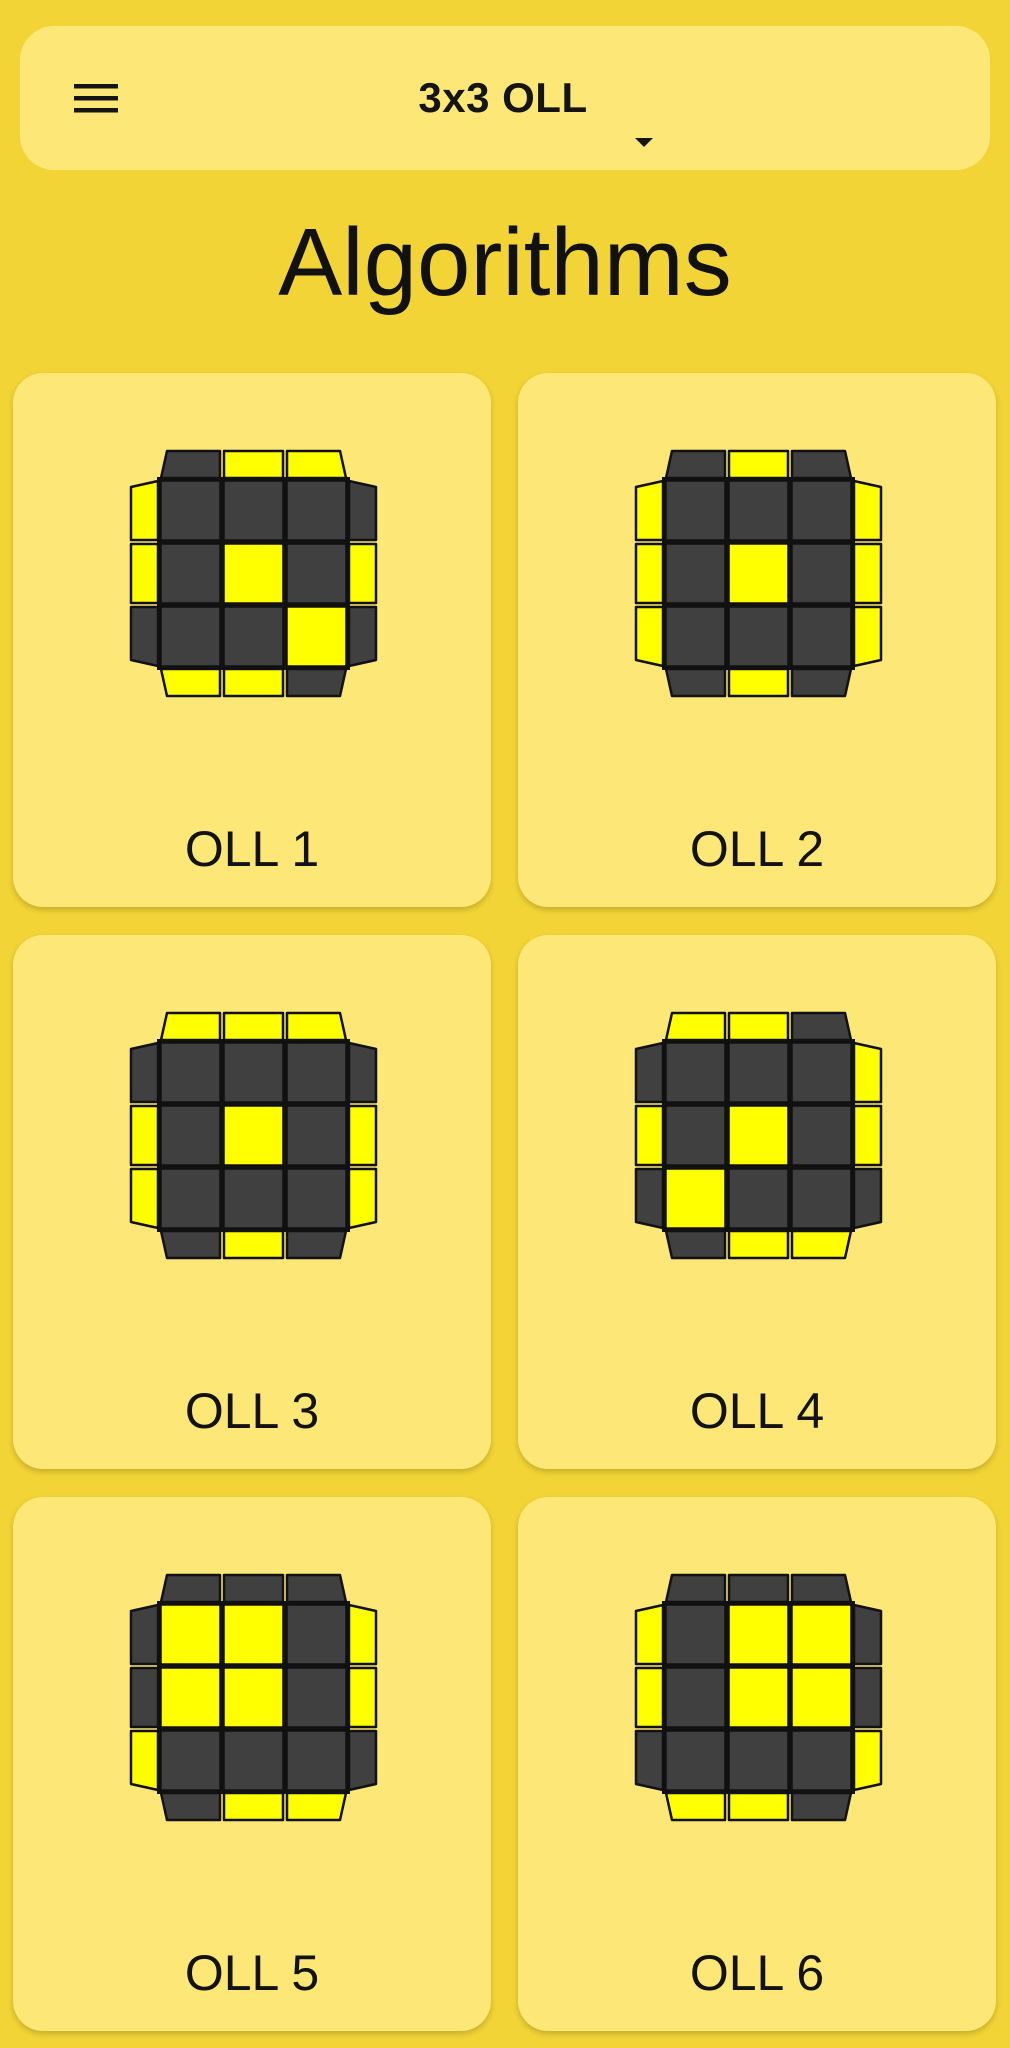 The width and height of the screenshot is (1010, 2048). I want to click on case-label: OLL 4, so click(757, 1411).